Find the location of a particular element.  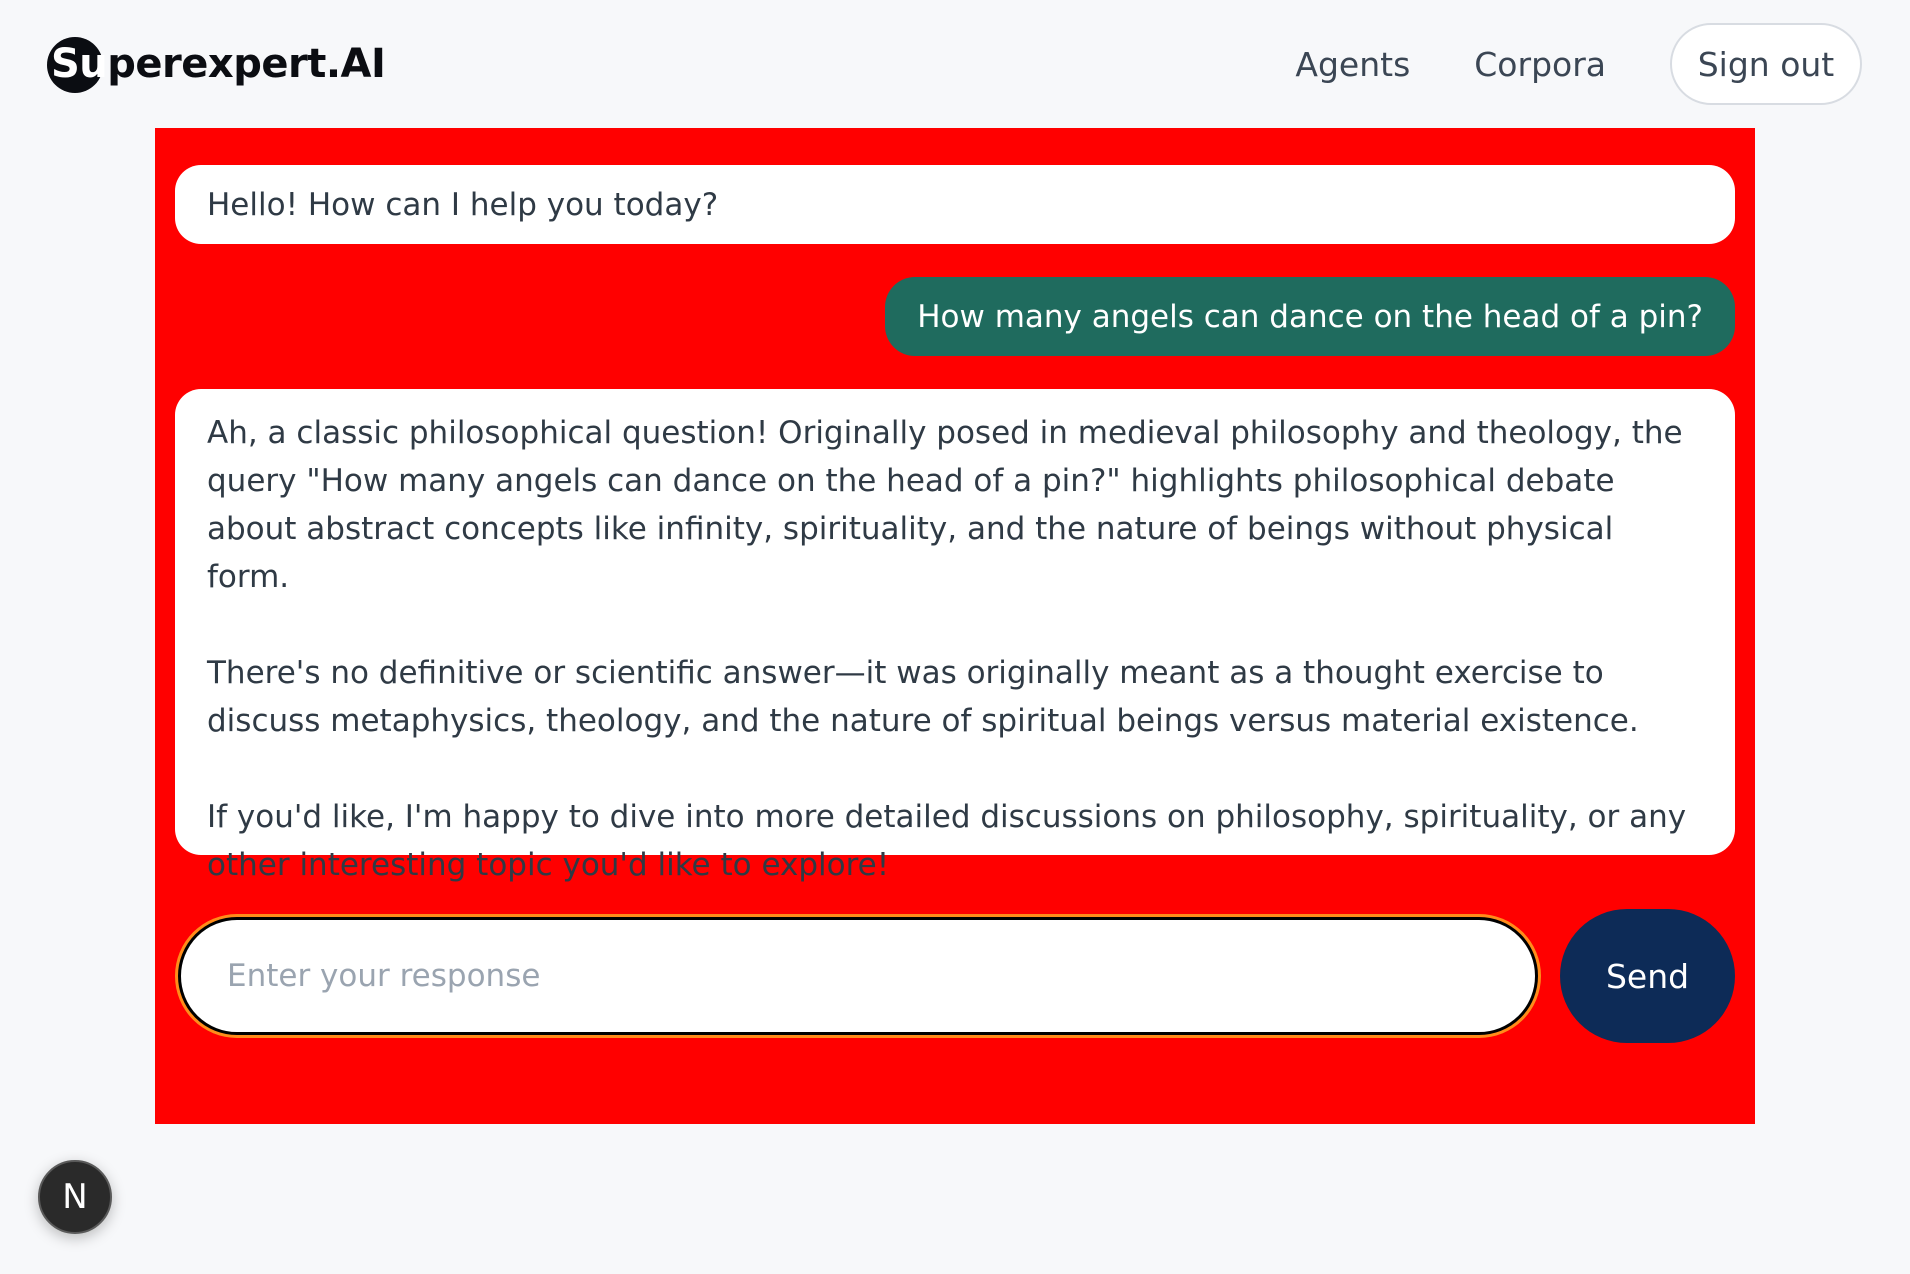

logo-text: perexpert.AI is located at coordinates (246, 64).